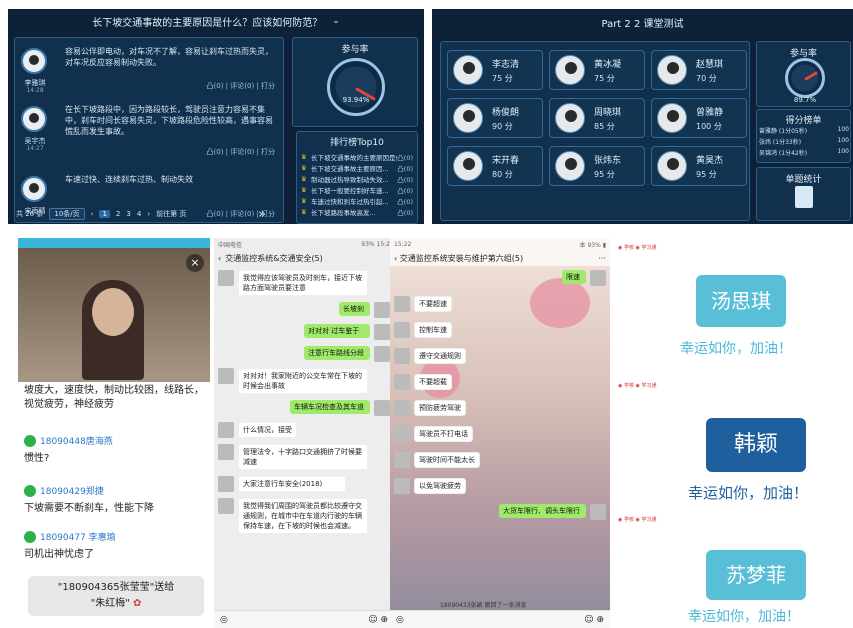 The image size is (853, 628). I want to click on goto-page: 前往第 页, so click(171, 214).